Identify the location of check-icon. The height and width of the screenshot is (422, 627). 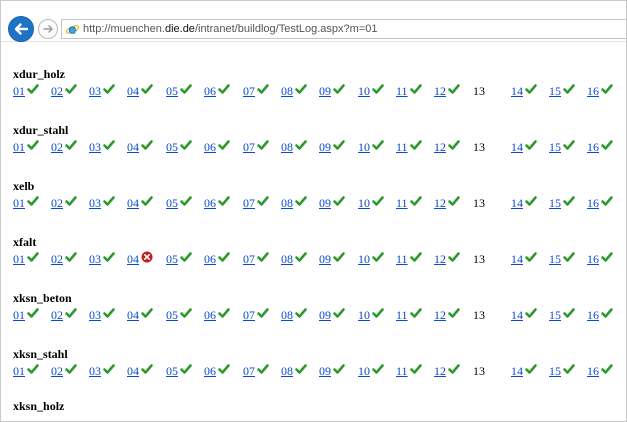
(454, 257).